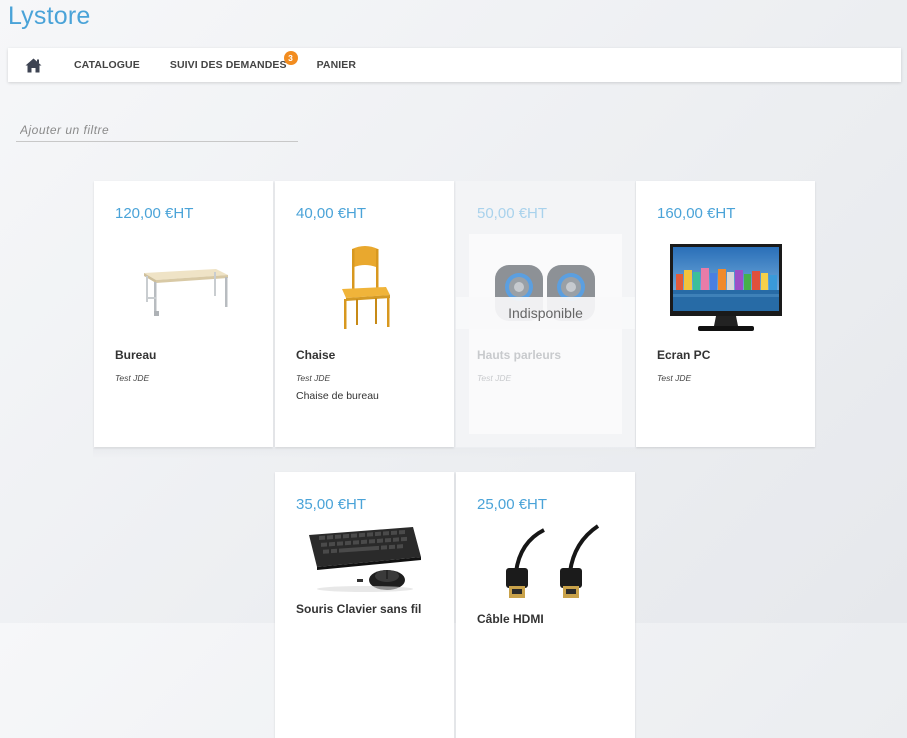  I want to click on product-name: Chaise, so click(316, 355).